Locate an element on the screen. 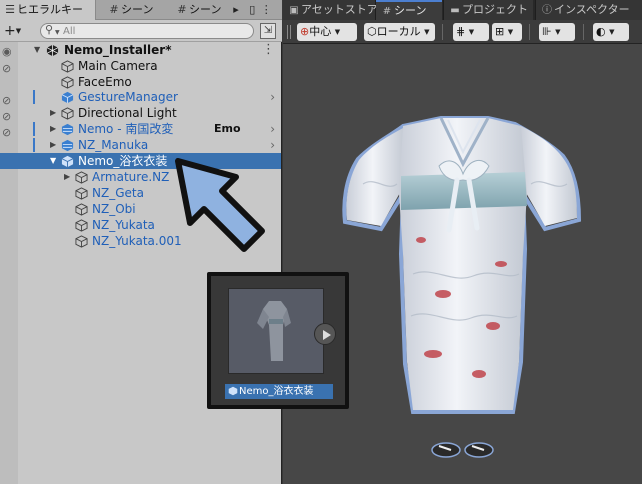 Image resolution: width=642 pixels, height=484 pixels. scene-toolbar: ⊕中心 ▼ ⬡ローカル ▼ ⋕ ▼ ⊞ ▼ ⊪ ▼ ◐ ▼ is located at coordinates (462, 32).